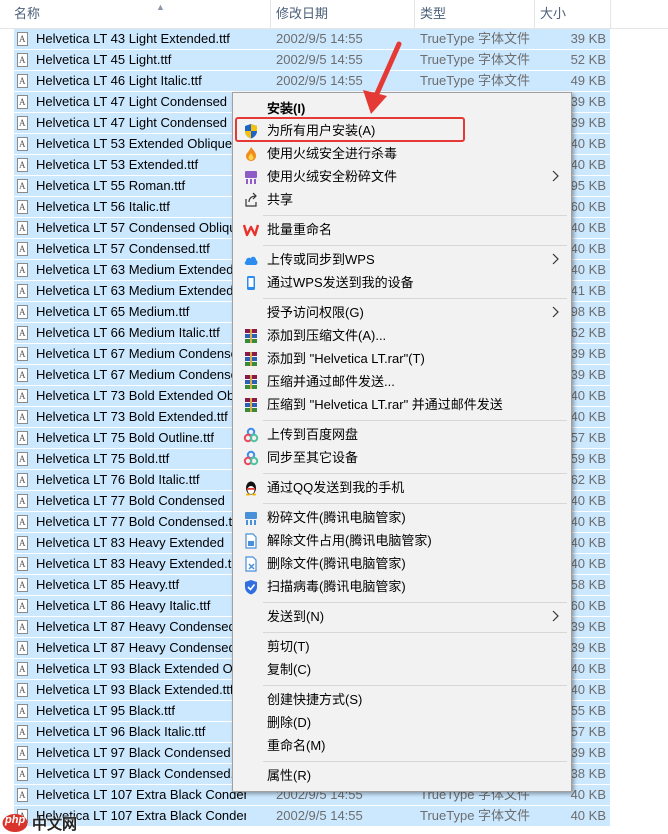 Image resolution: width=668 pixels, height=834 pixels. What do you see at coordinates (402, 458) in the screenshot?
I see `menu-item-sync-other: 同步至其它设备` at bounding box center [402, 458].